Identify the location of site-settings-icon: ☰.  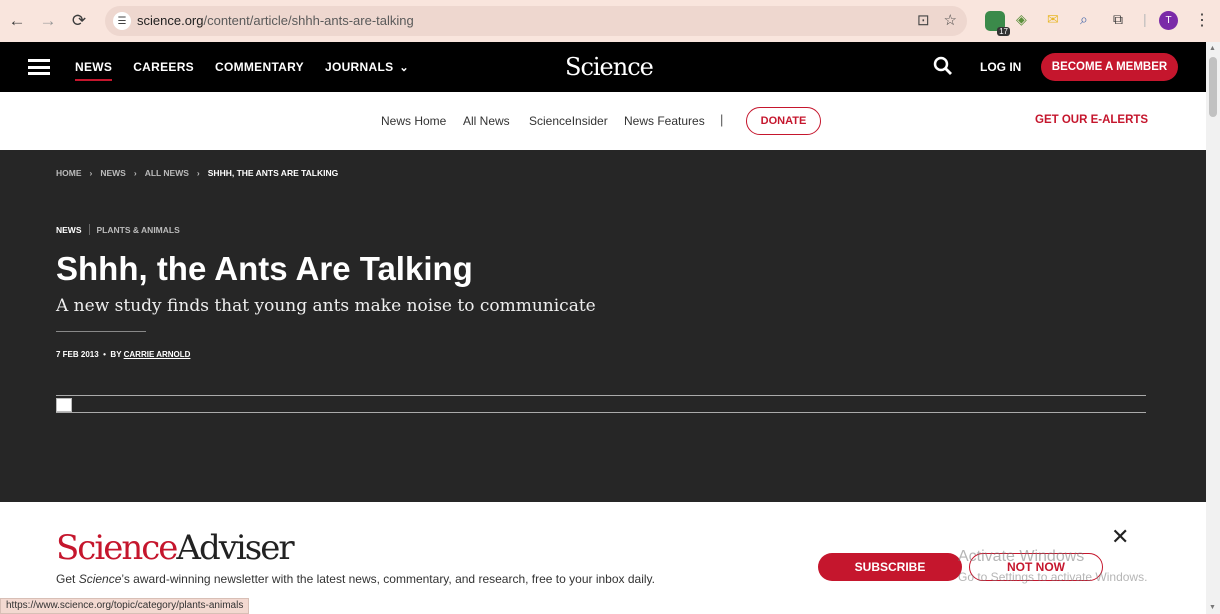
(122, 21).